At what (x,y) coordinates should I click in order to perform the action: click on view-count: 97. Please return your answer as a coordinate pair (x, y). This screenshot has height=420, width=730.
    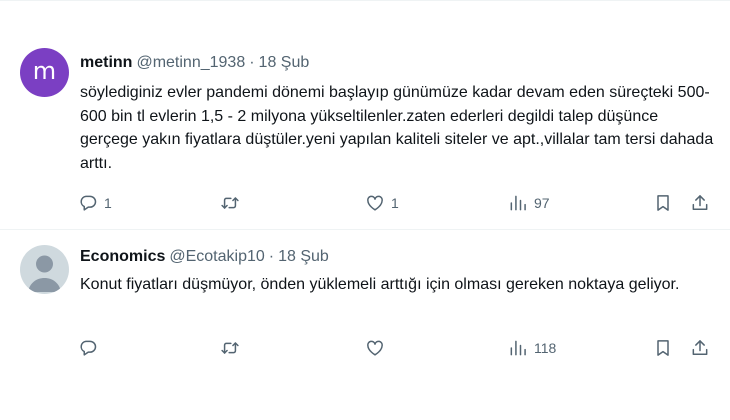
    Looking at the image, I should click on (542, 203).